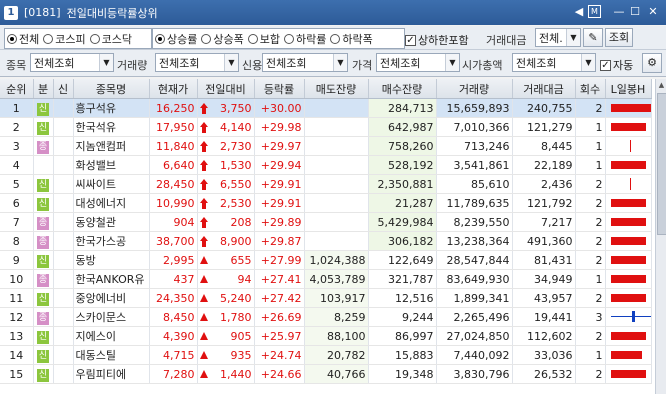 Image resolution: width=666 pixels, height=394 pixels. What do you see at coordinates (111, 279) in the screenshot?
I see `stock-name-cell: 한국ANKOR유` at bounding box center [111, 279].